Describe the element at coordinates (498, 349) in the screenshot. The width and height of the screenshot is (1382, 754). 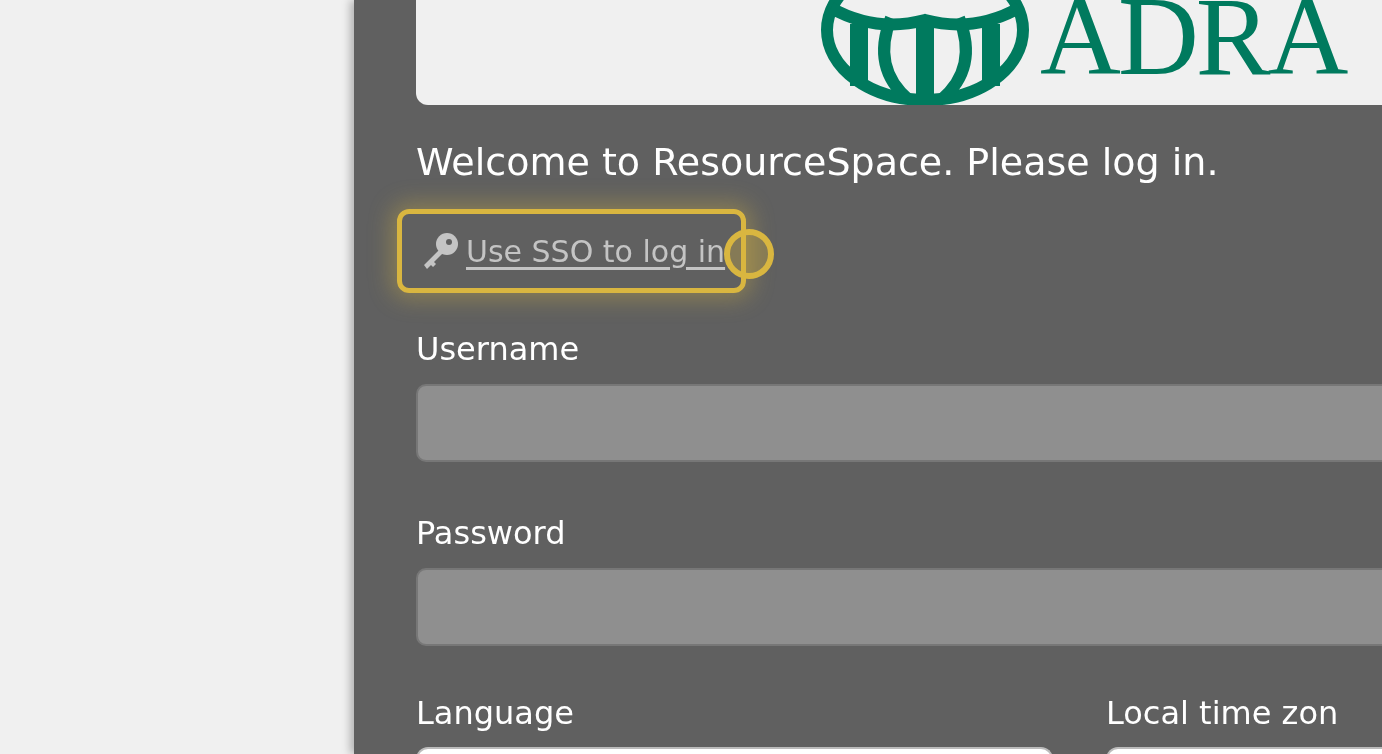
I see `field-label: Username` at that location.